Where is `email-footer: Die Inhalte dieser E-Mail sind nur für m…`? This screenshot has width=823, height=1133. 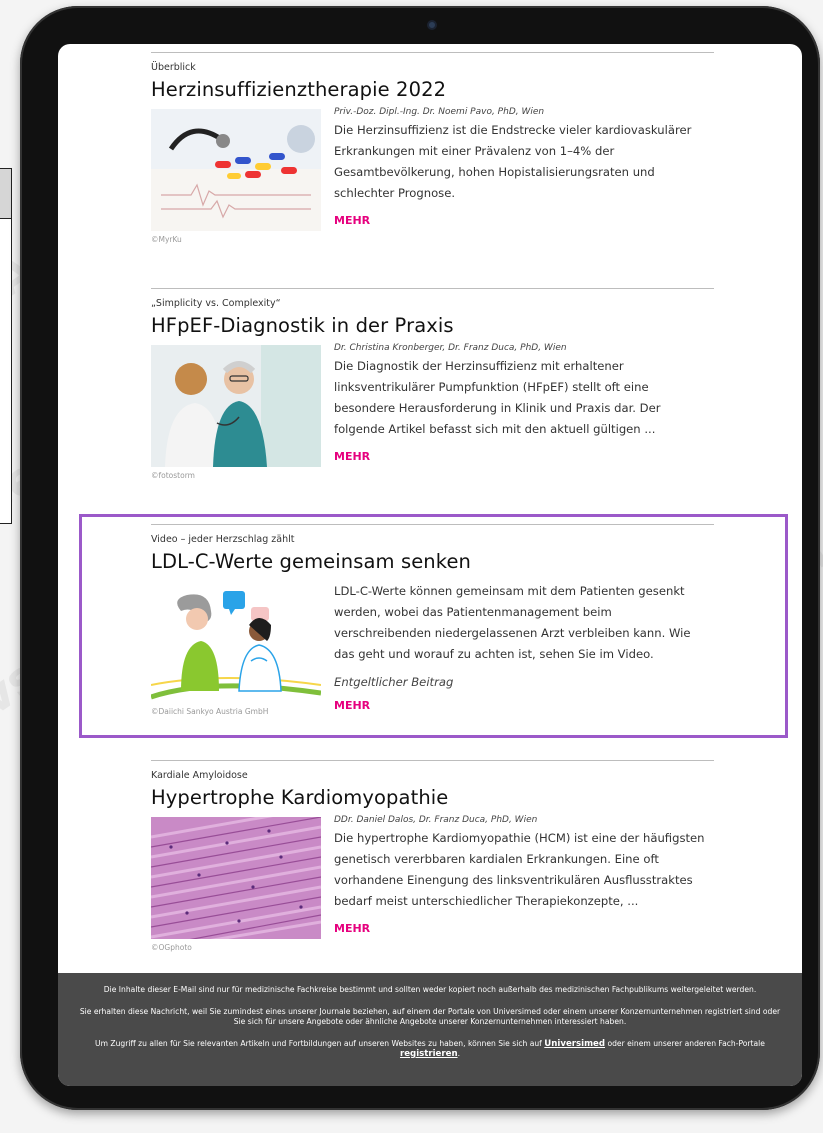 email-footer: Die Inhalte dieser E-Mail sind nur für m… is located at coordinates (430, 1029).